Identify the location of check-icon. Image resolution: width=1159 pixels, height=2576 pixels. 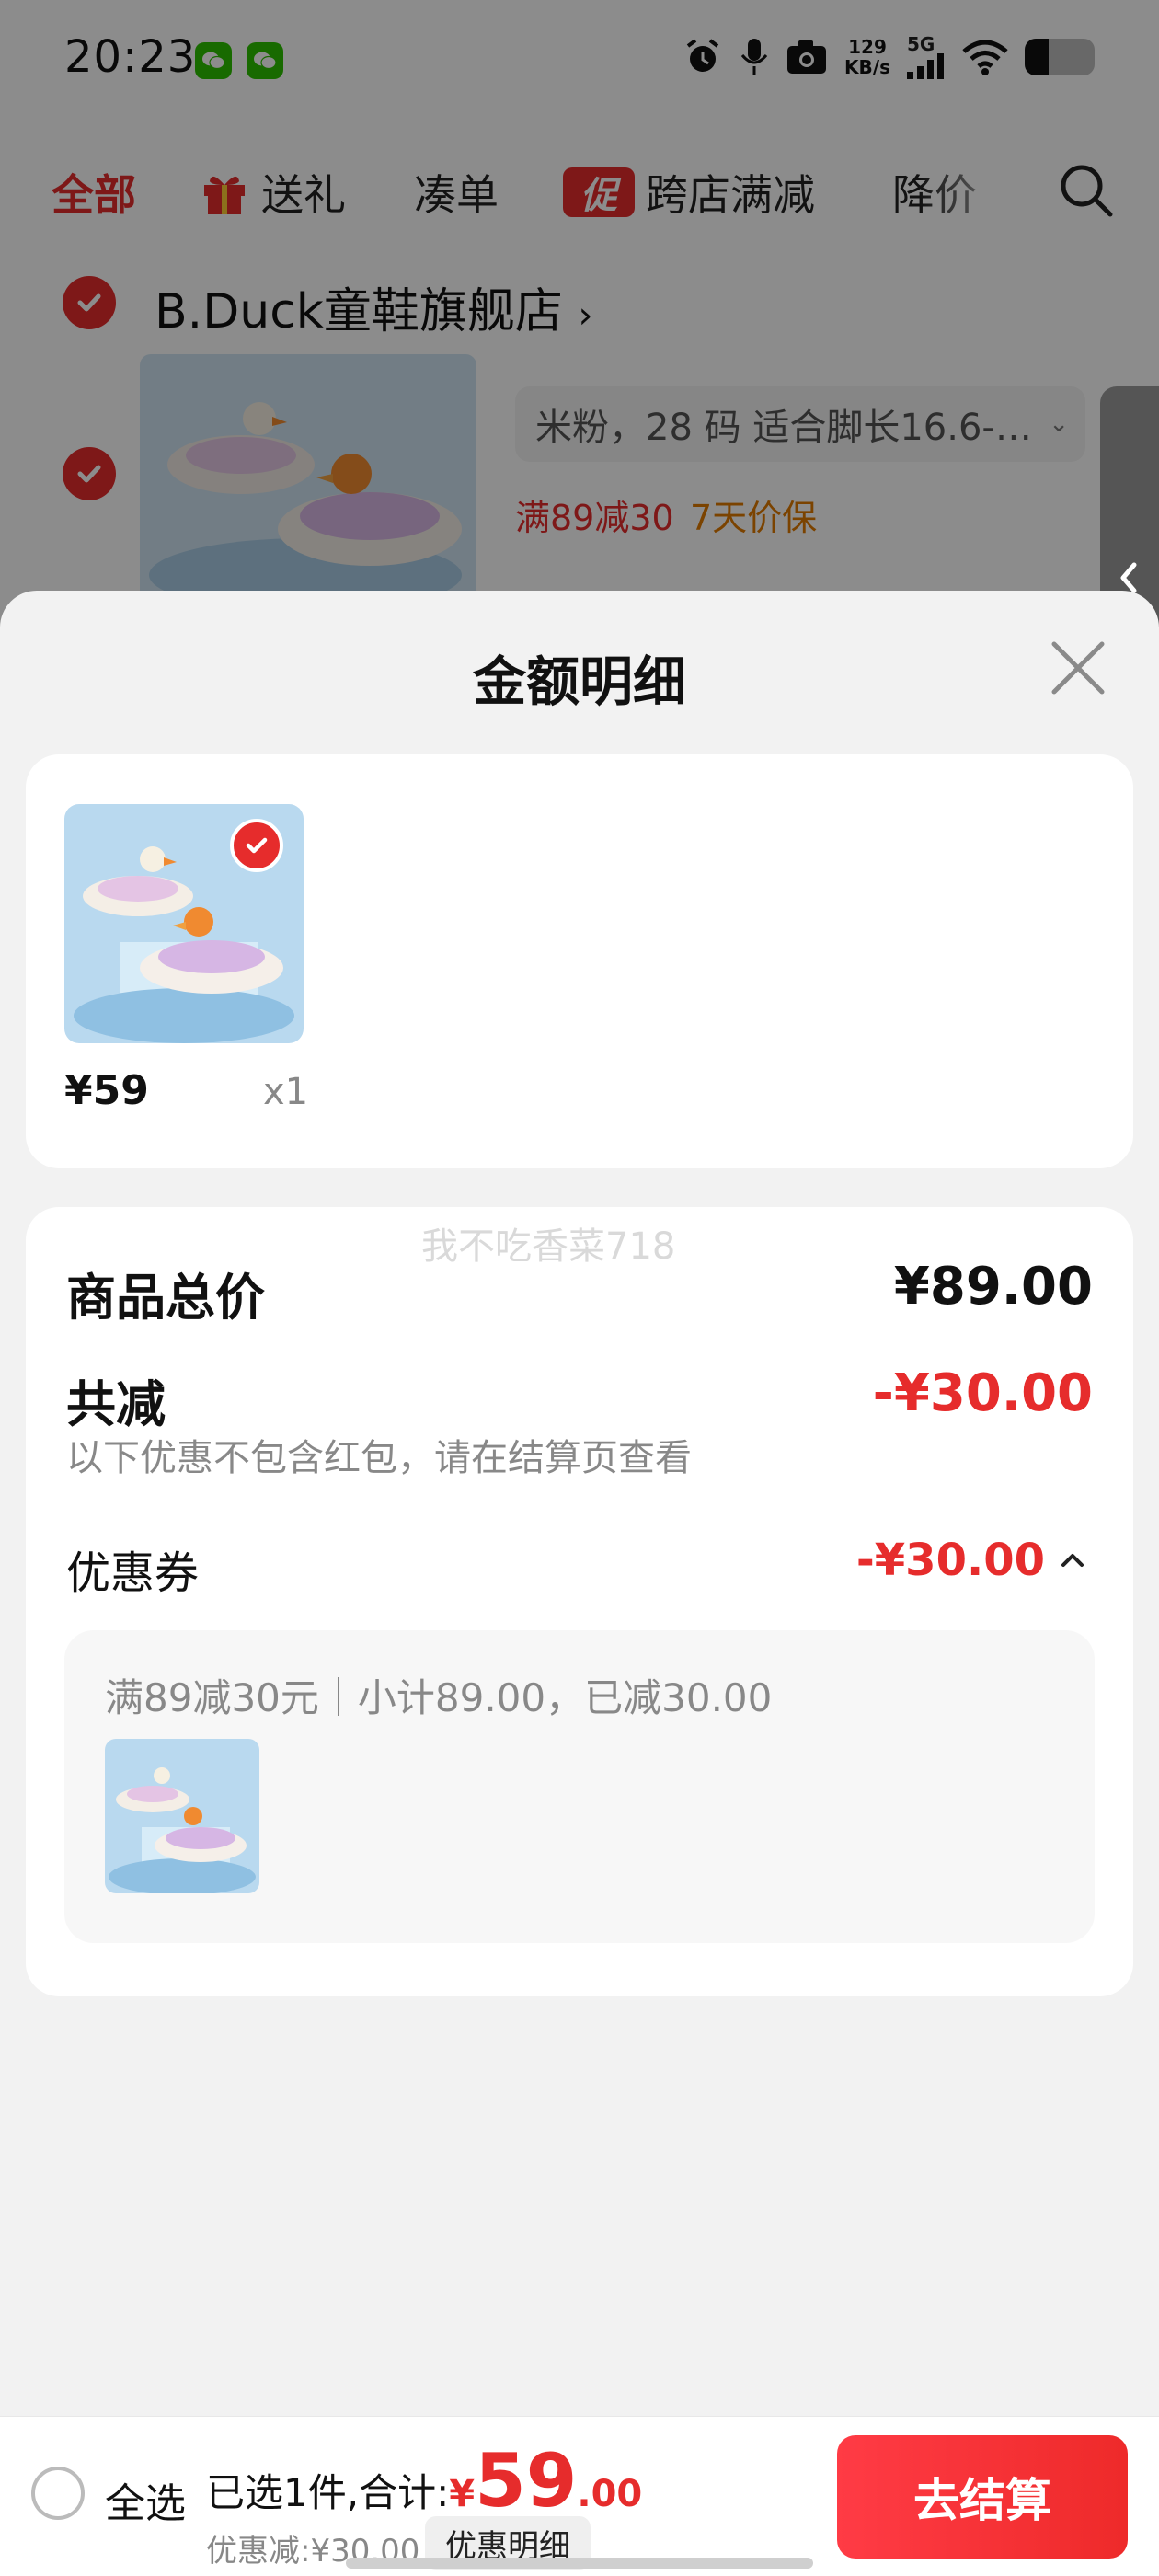
(257, 845).